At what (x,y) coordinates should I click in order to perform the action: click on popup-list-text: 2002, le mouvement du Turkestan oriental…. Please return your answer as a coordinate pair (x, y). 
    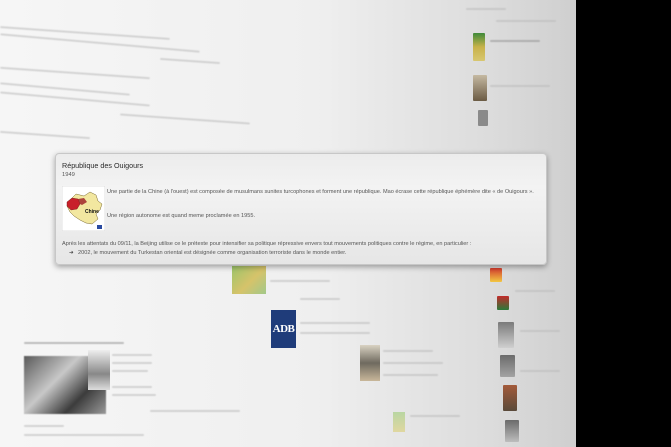
    Looking at the image, I should click on (212, 253).